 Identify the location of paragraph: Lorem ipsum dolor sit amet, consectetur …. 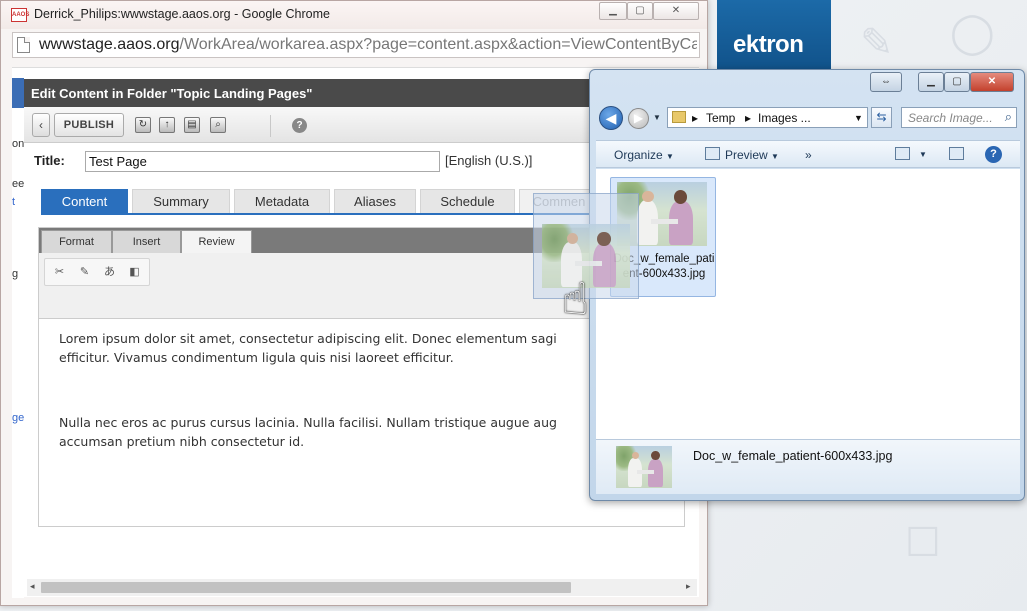
(308, 348).